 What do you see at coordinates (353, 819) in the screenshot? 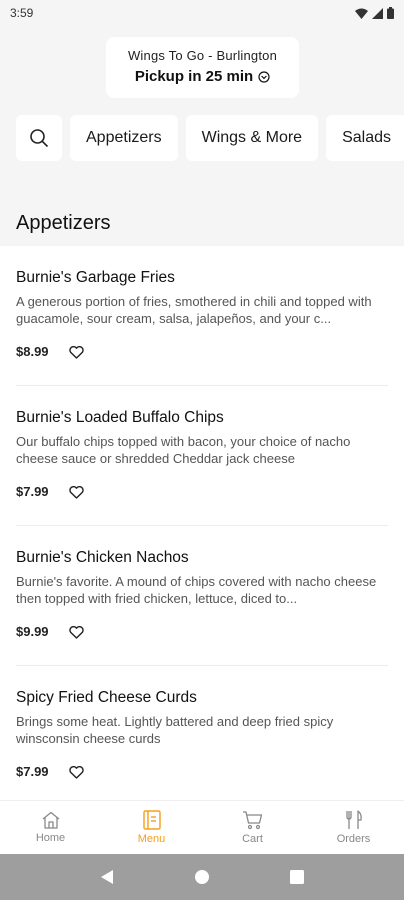
I see `orders-icon` at bounding box center [353, 819].